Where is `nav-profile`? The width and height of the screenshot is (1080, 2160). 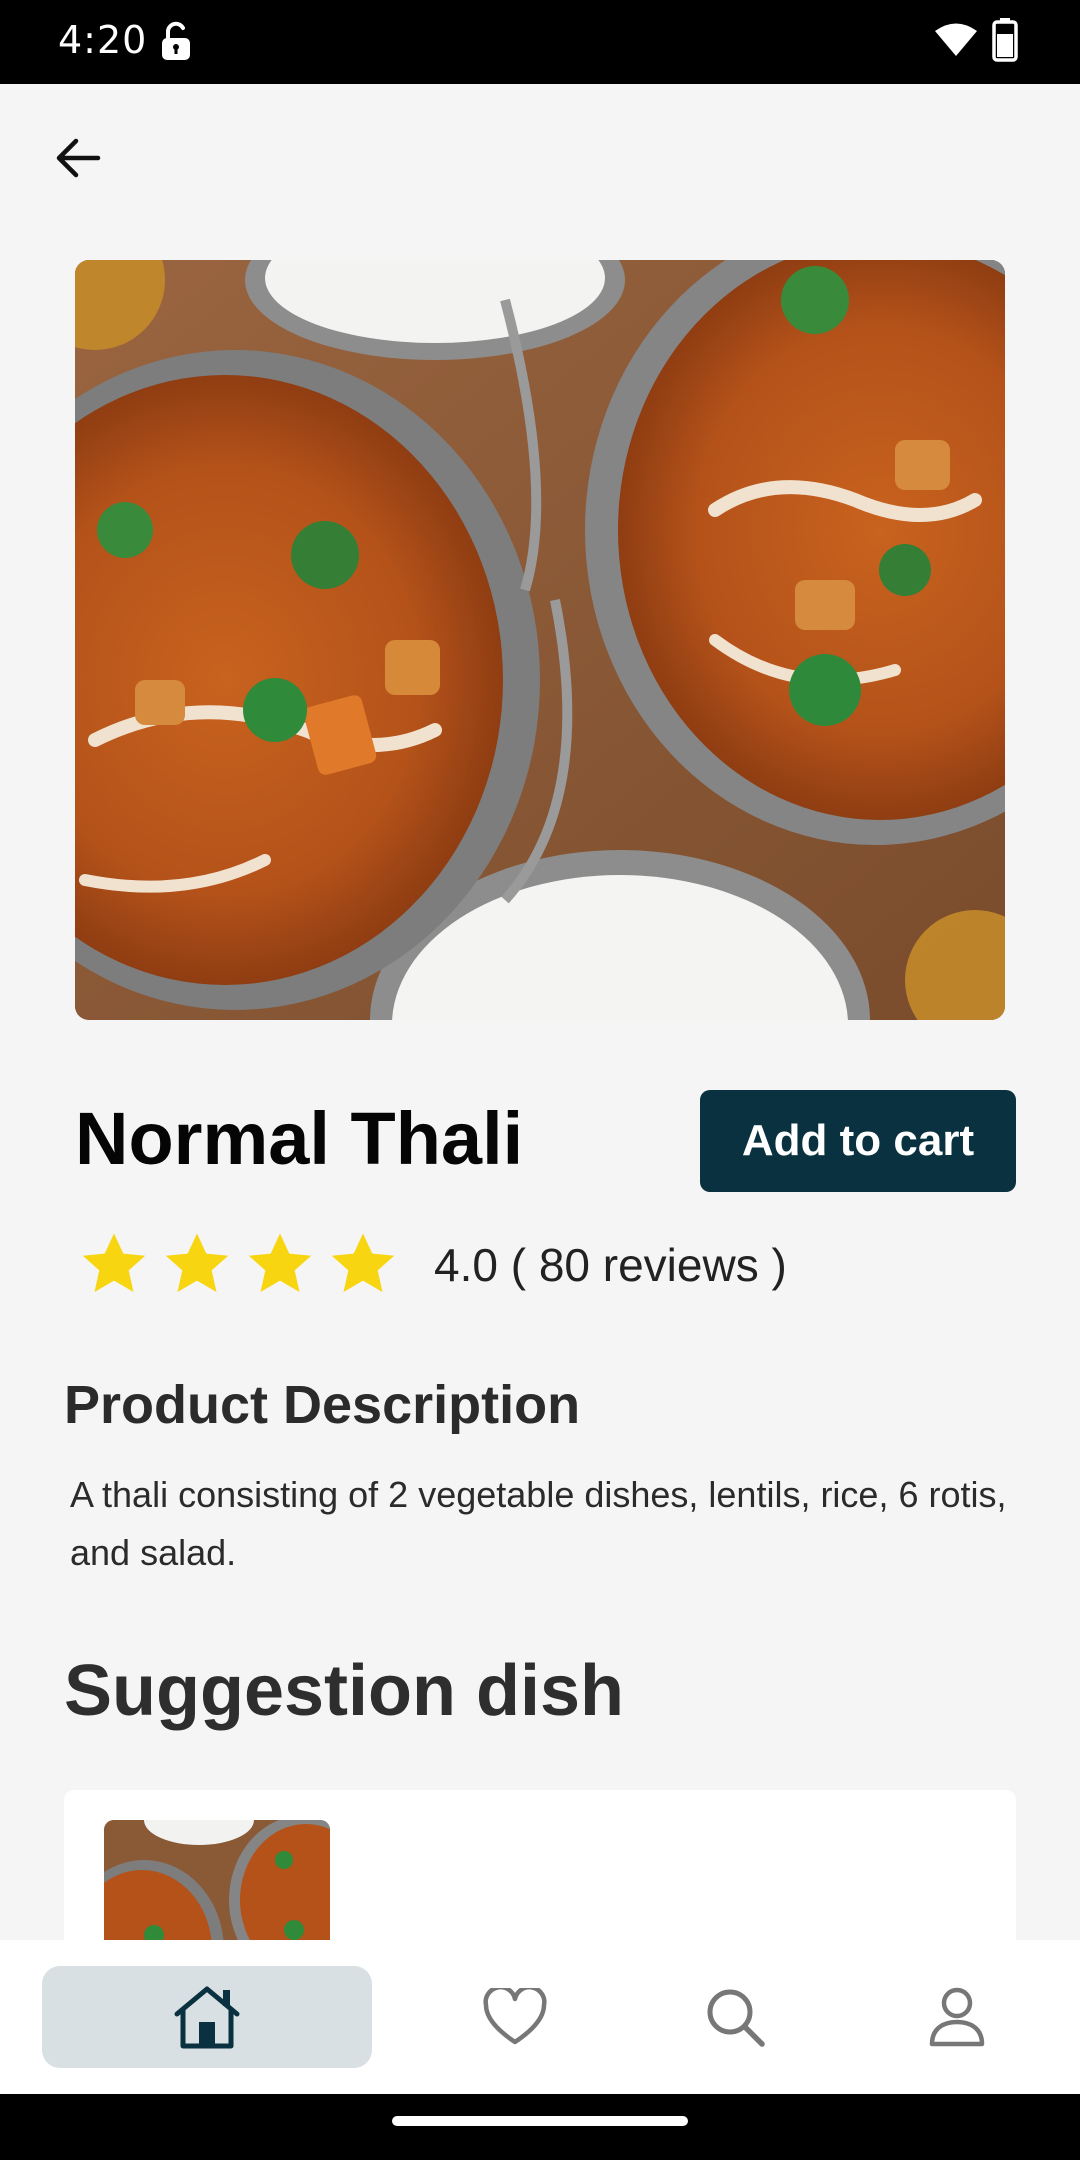 nav-profile is located at coordinates (957, 2017).